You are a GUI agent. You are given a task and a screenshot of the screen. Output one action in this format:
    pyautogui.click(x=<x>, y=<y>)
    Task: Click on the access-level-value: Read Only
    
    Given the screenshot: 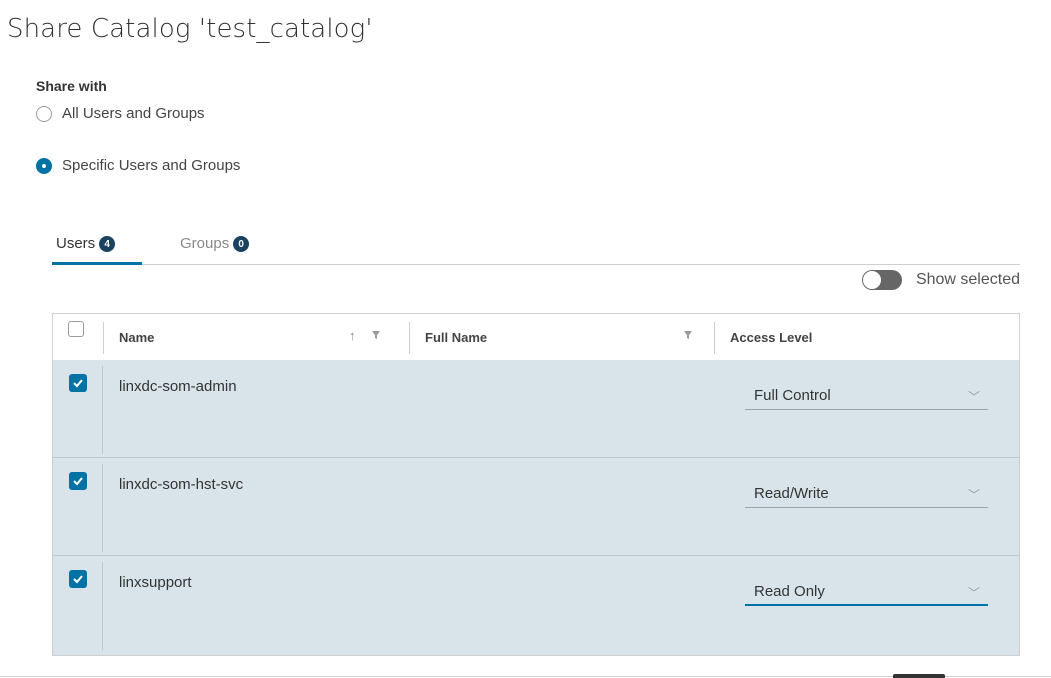 What is the action you would take?
    pyautogui.click(x=789, y=591)
    